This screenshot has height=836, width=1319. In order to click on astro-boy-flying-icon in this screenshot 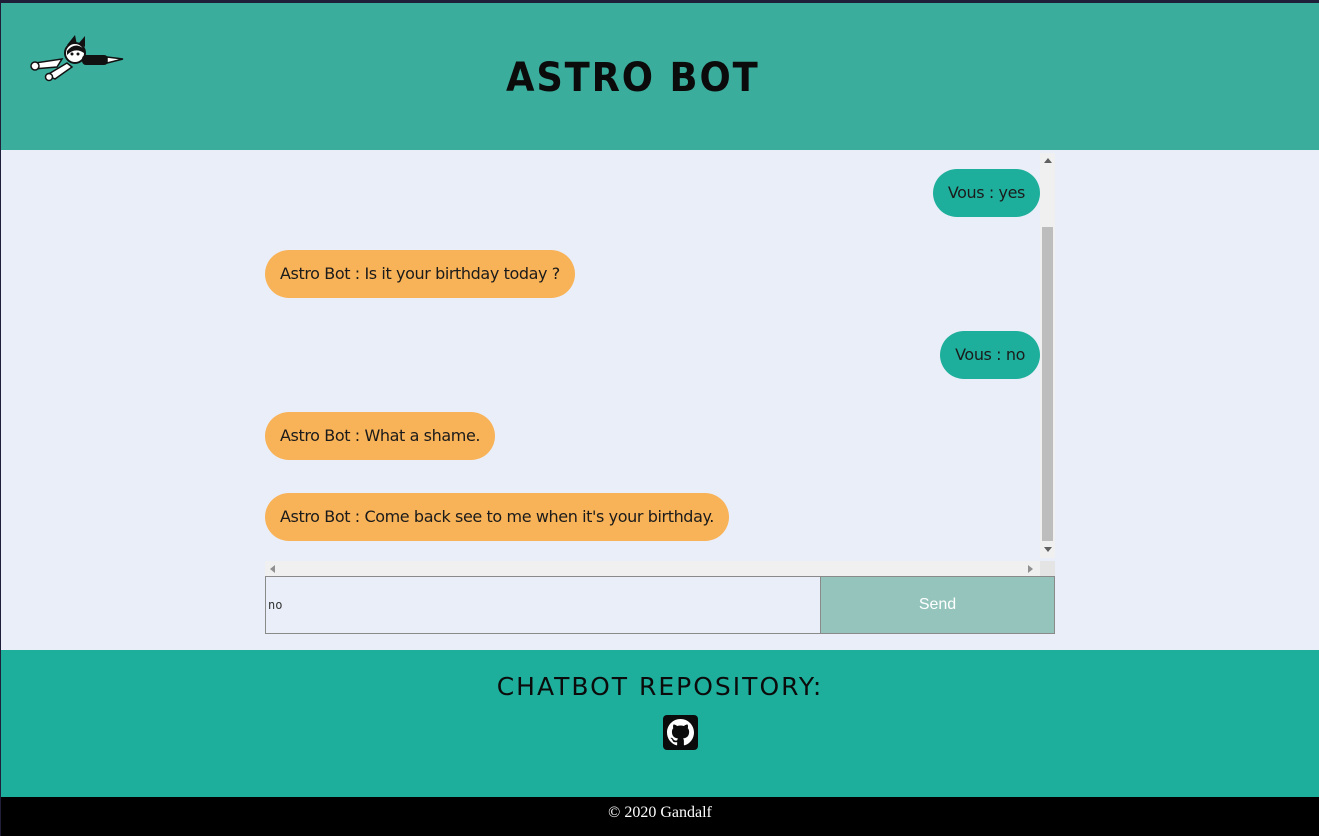, I will do `click(77, 58)`.